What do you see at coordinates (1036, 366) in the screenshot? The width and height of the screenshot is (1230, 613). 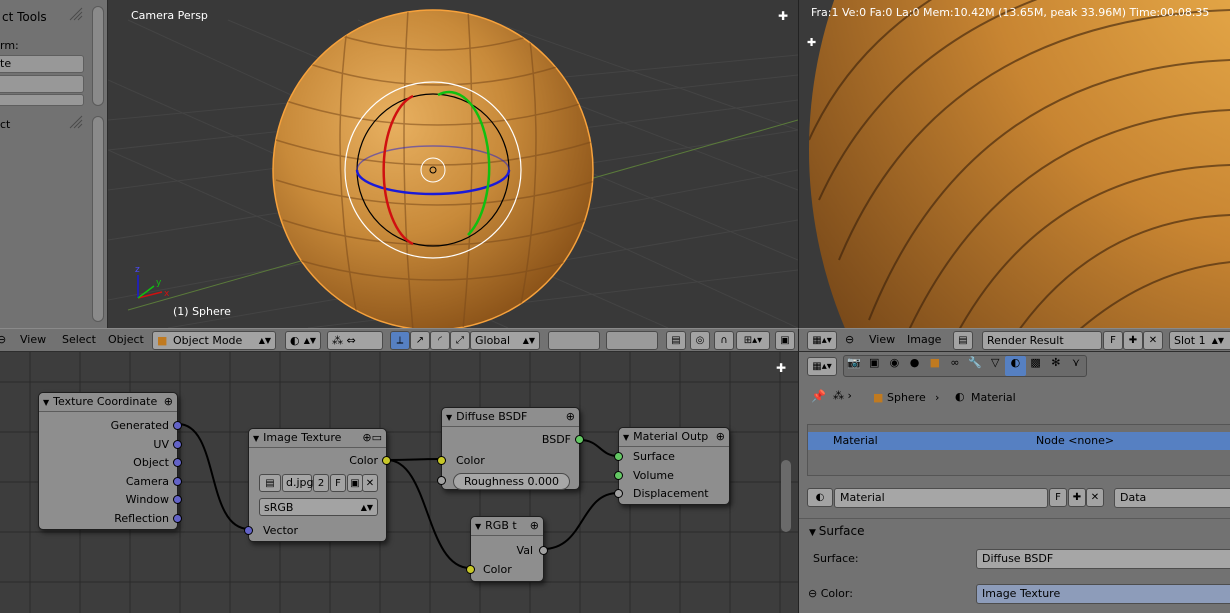 I see `texture-tab-icon: ▩` at bounding box center [1036, 366].